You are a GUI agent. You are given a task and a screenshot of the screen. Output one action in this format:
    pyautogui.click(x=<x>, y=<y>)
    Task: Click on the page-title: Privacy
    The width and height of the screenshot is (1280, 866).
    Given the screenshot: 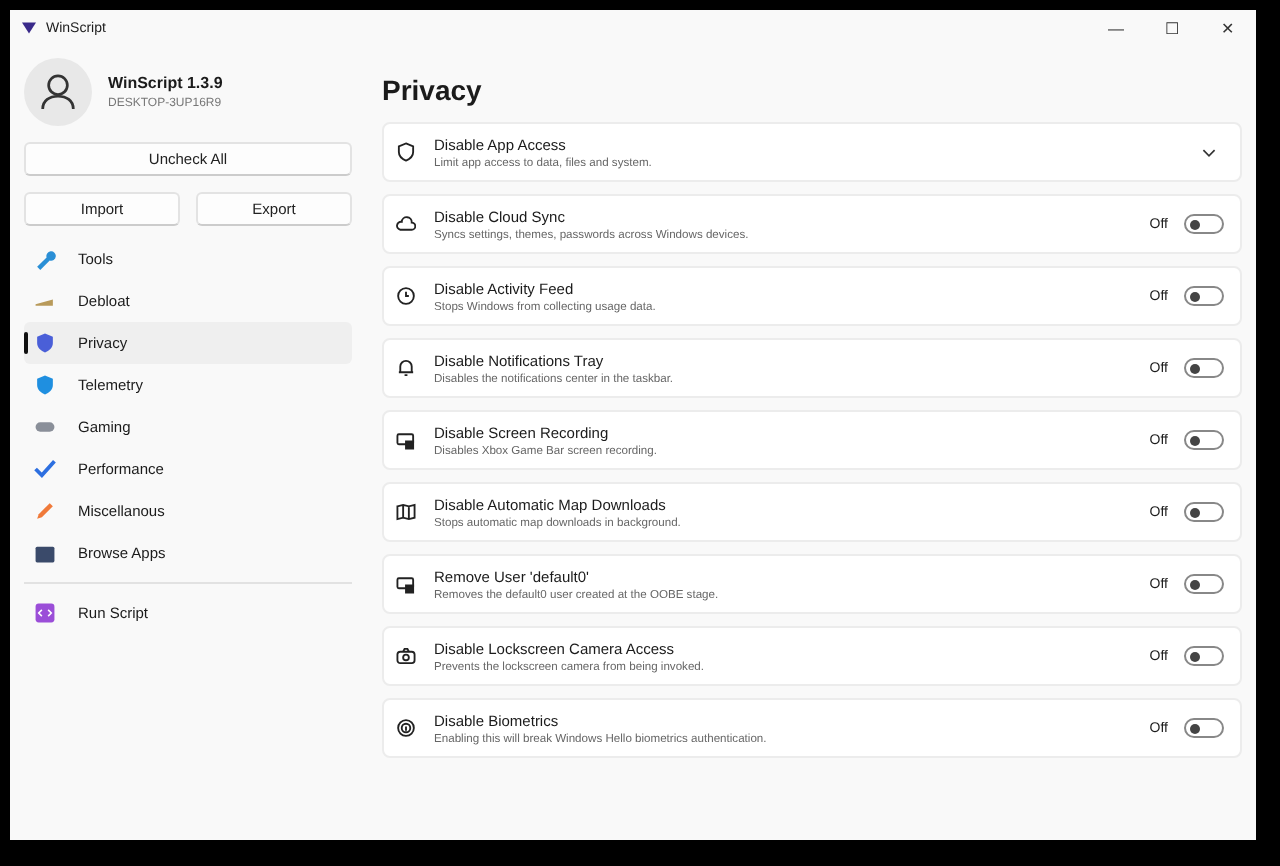 What is the action you would take?
    pyautogui.click(x=433, y=90)
    